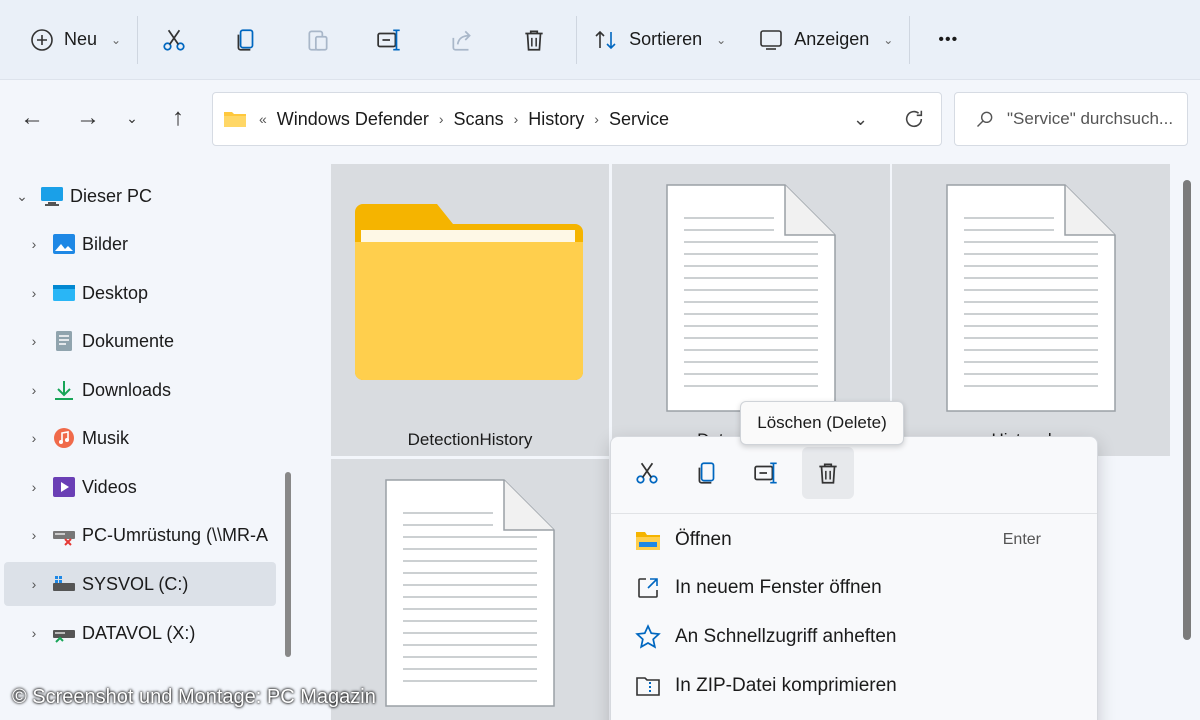 The height and width of the screenshot is (720, 1200). I want to click on sidebar-item-network-drive: › PC-Umrüstung (\\MR-A, so click(156, 535).